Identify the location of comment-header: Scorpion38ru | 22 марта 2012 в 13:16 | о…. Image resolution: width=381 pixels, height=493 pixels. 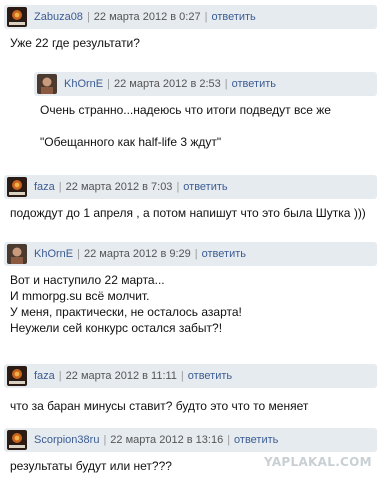
(190, 440).